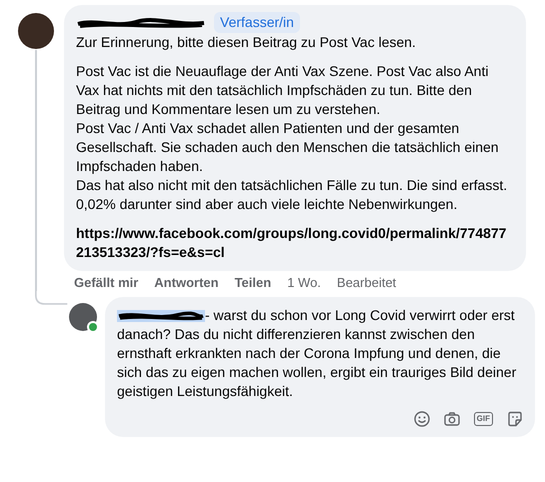 This screenshot has height=482, width=545. I want to click on comment-text: Das hat also nicht mit den tatsächlichen Fälle zu tun. Die sind erfasst. 0,02% darunter sind aber auch viele leichte Nebenwirkungen., so click(292, 195).